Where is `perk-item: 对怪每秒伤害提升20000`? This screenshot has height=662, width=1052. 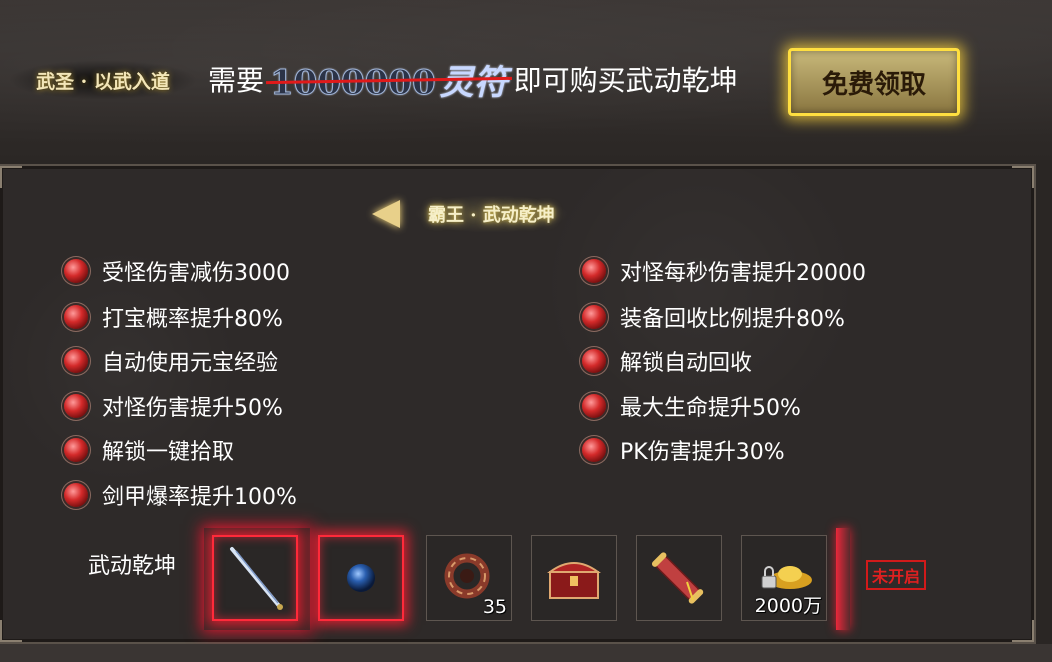 perk-item: 对怪每秒伤害提升20000 is located at coordinates (724, 271).